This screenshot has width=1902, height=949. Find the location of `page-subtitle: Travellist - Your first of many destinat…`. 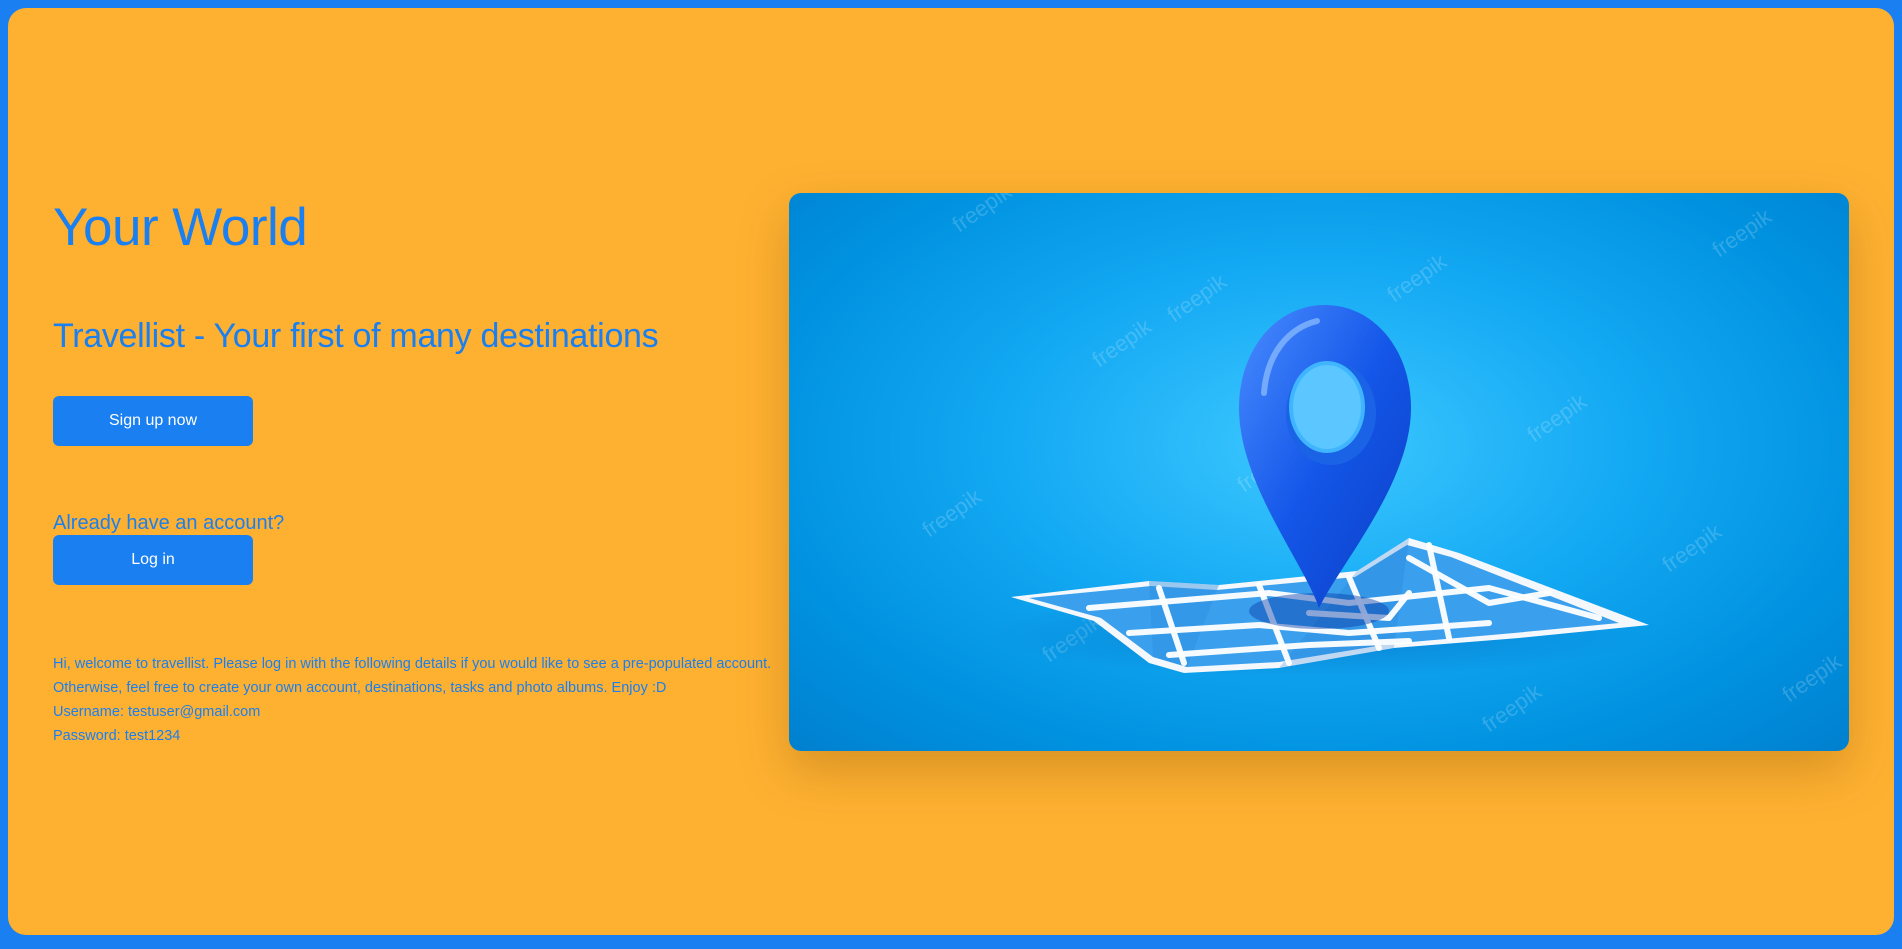

page-subtitle: Travellist - Your first of many destinat… is located at coordinates (356, 336).